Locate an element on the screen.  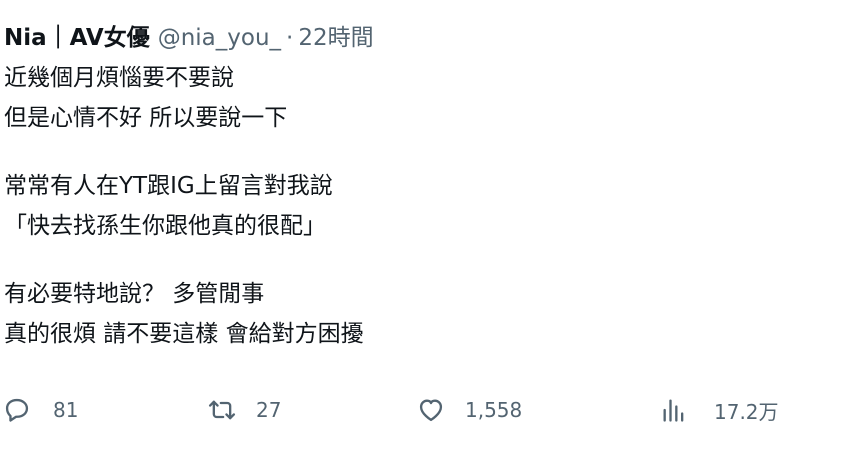
views-button: 17.2万 is located at coordinates (719, 410).